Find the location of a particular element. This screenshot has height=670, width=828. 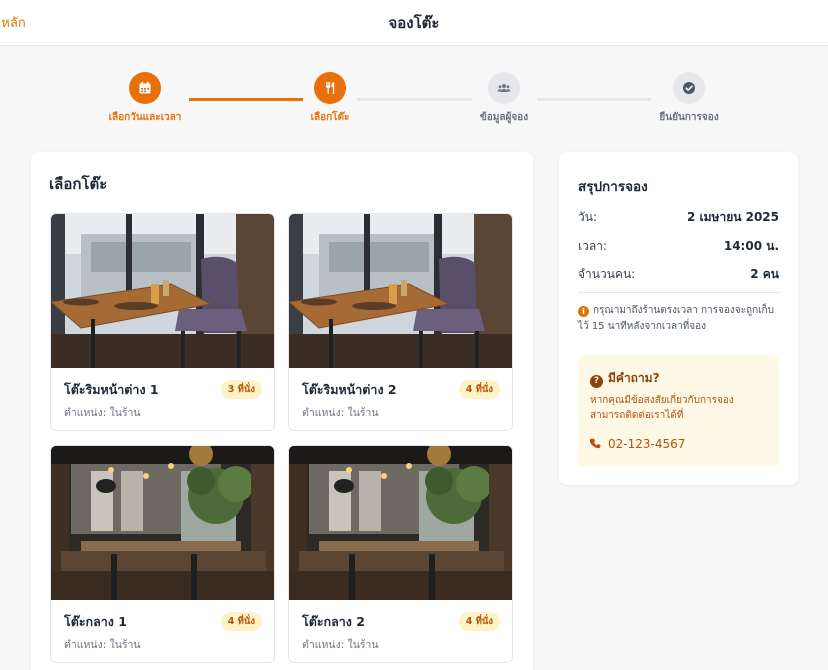

question-icon: ? is located at coordinates (596, 381).